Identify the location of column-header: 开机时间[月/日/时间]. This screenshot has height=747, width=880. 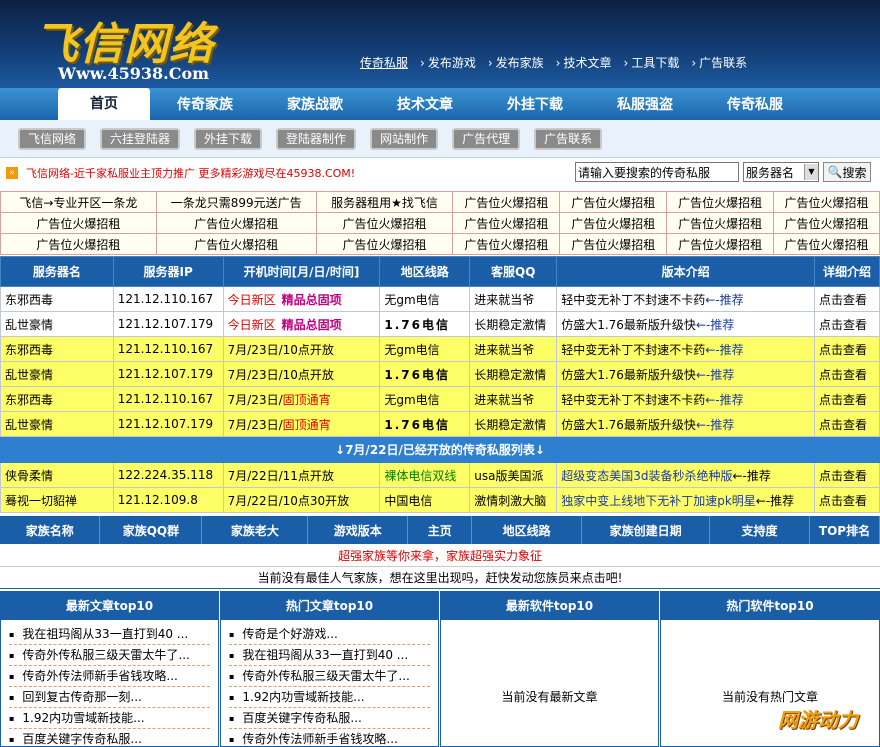
(301, 271).